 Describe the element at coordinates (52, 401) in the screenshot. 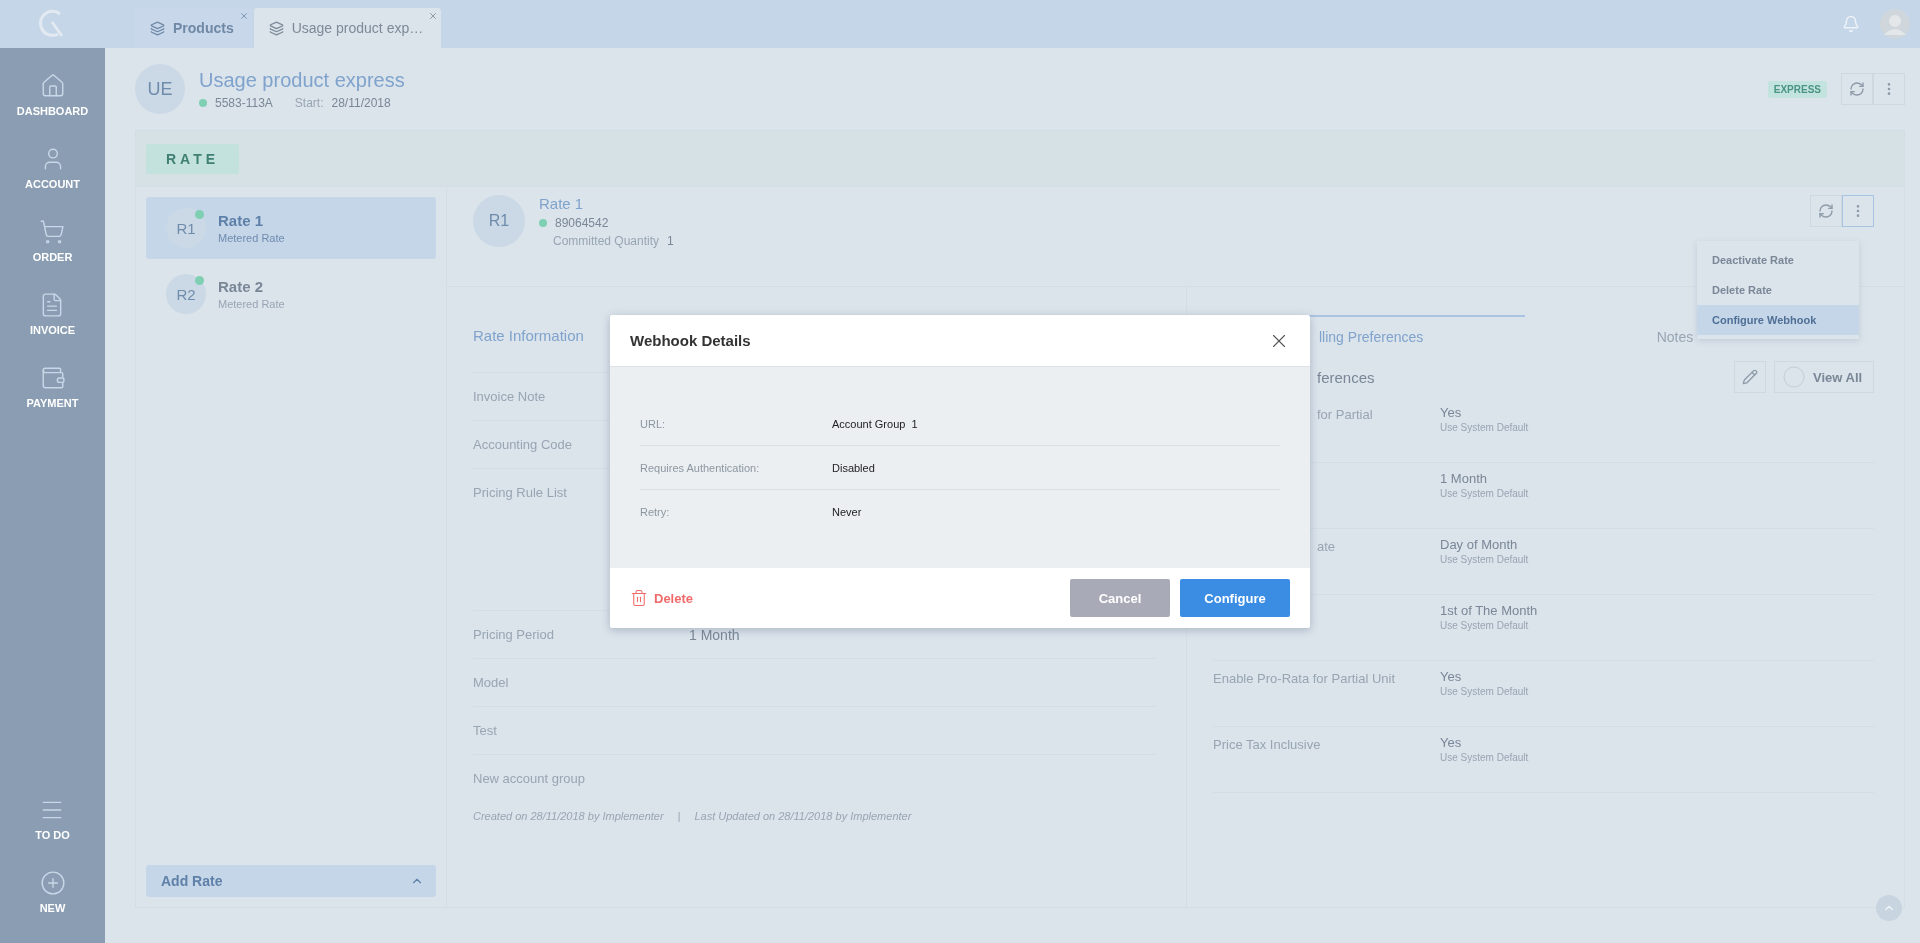

I see `sidebar-item: PAYMENT` at that location.